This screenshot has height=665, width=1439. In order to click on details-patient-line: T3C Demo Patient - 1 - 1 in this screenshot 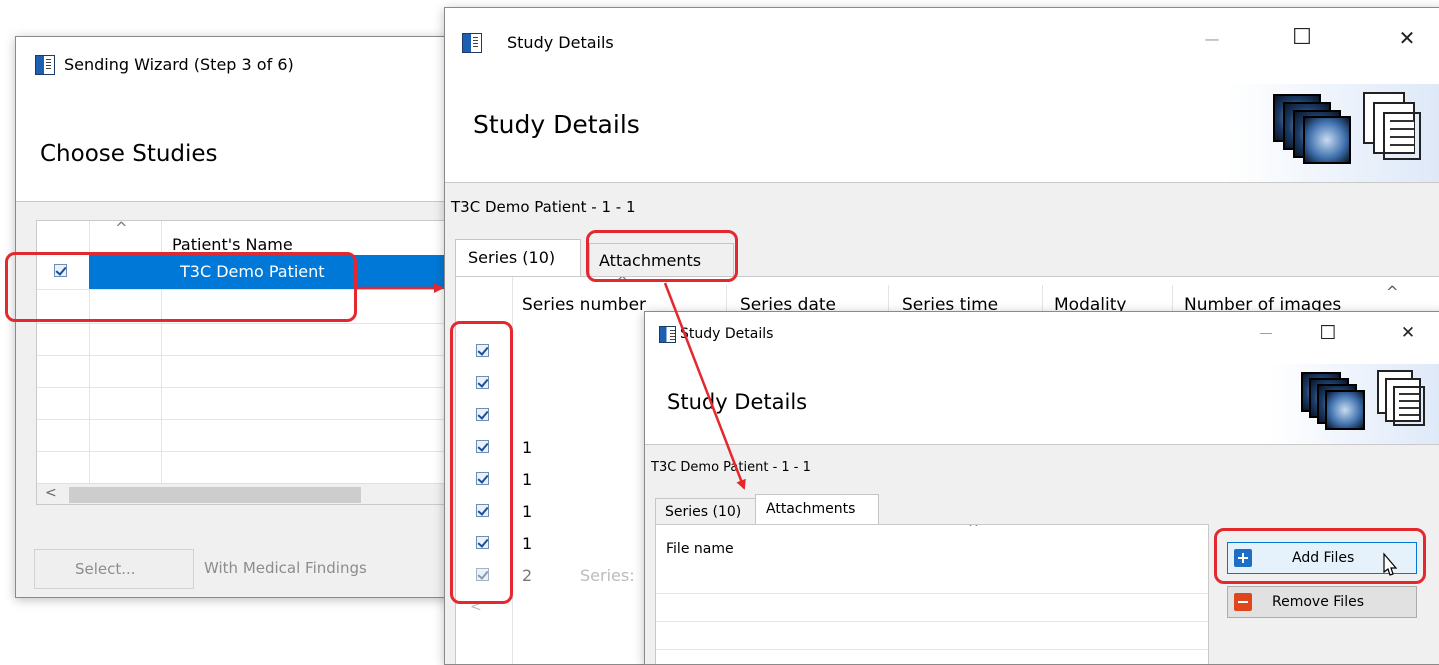, I will do `click(543, 207)`.